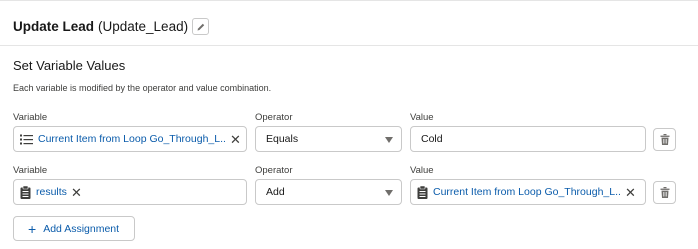 This screenshot has width=698, height=249. I want to click on plus-icon: +, so click(32, 228).